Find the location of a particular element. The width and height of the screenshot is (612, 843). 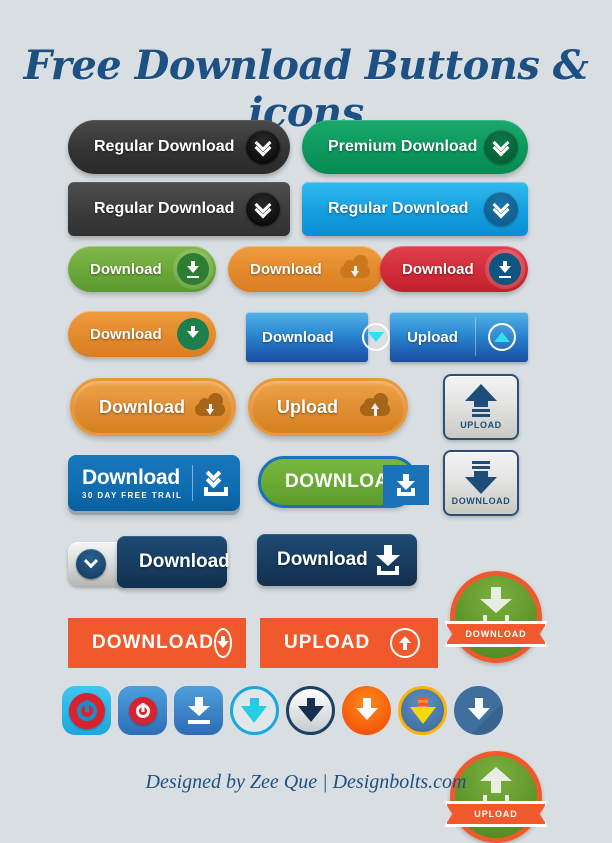

download-tray-blue-icon is located at coordinates (198, 710).